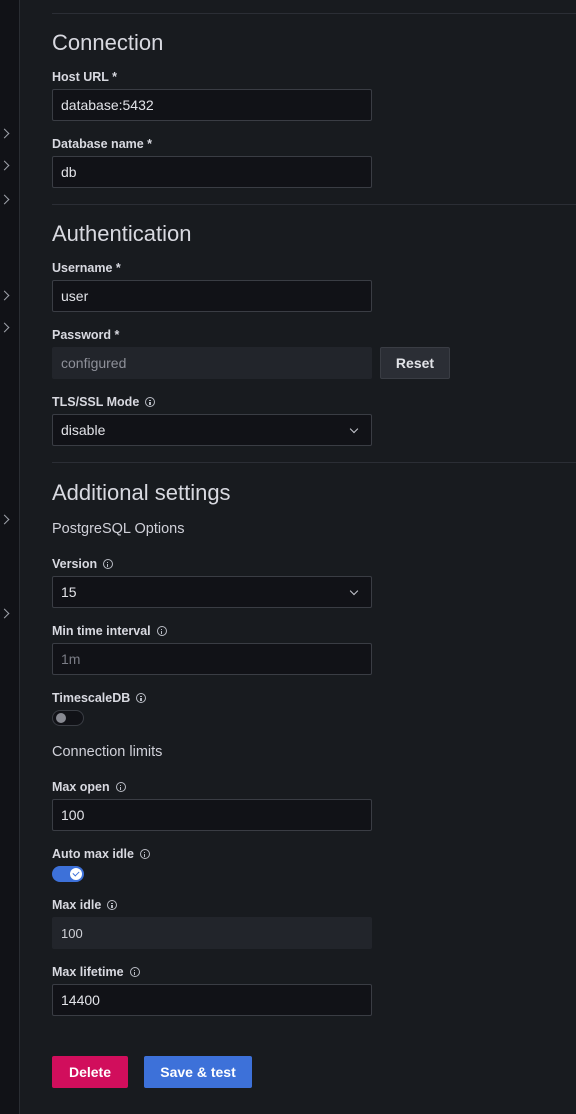 The width and height of the screenshot is (576, 1114). I want to click on host-url-label-text: Host URL *, so click(85, 77).